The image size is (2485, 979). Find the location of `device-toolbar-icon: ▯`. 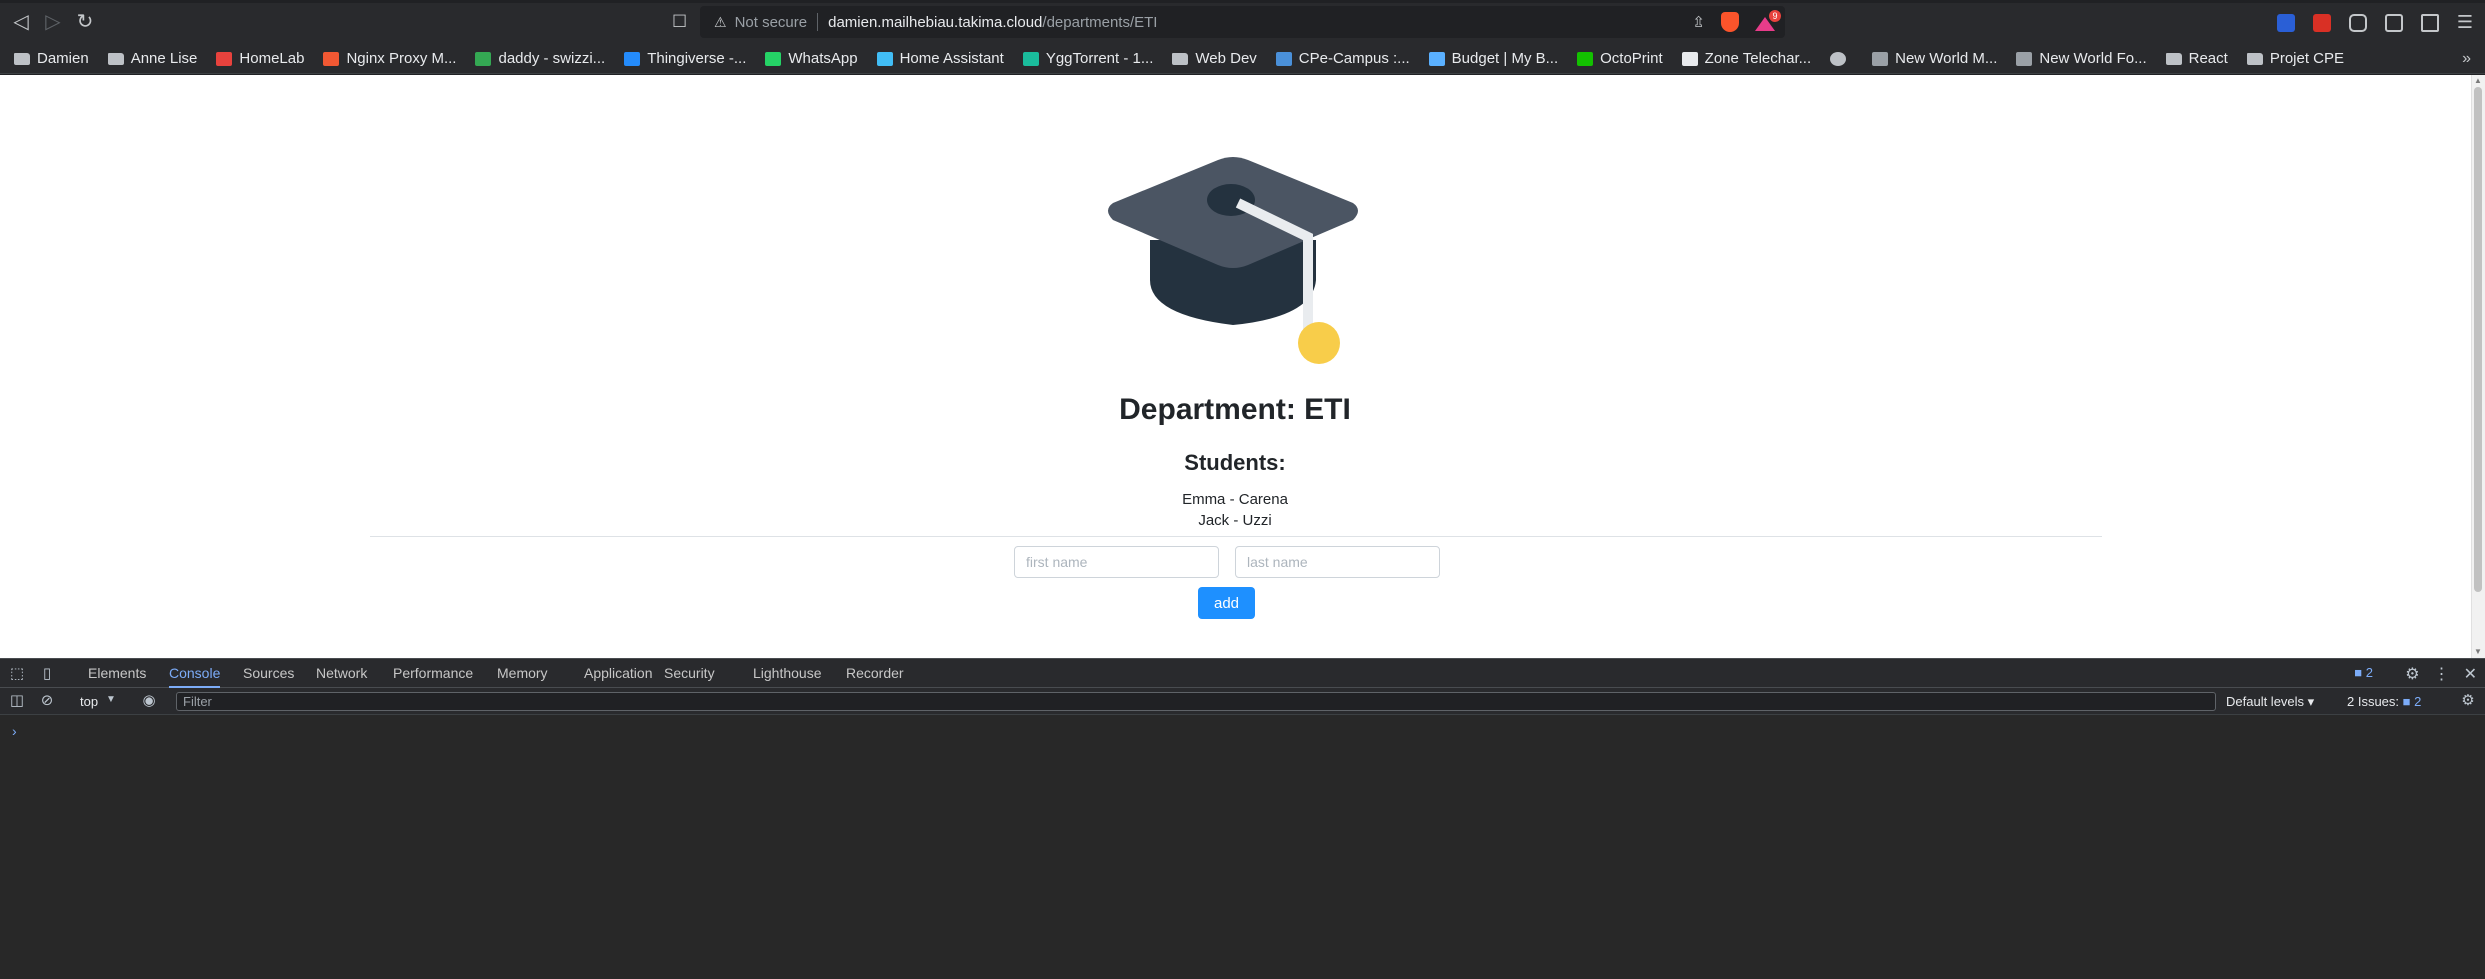

device-toolbar-icon: ▯ is located at coordinates (47, 674).